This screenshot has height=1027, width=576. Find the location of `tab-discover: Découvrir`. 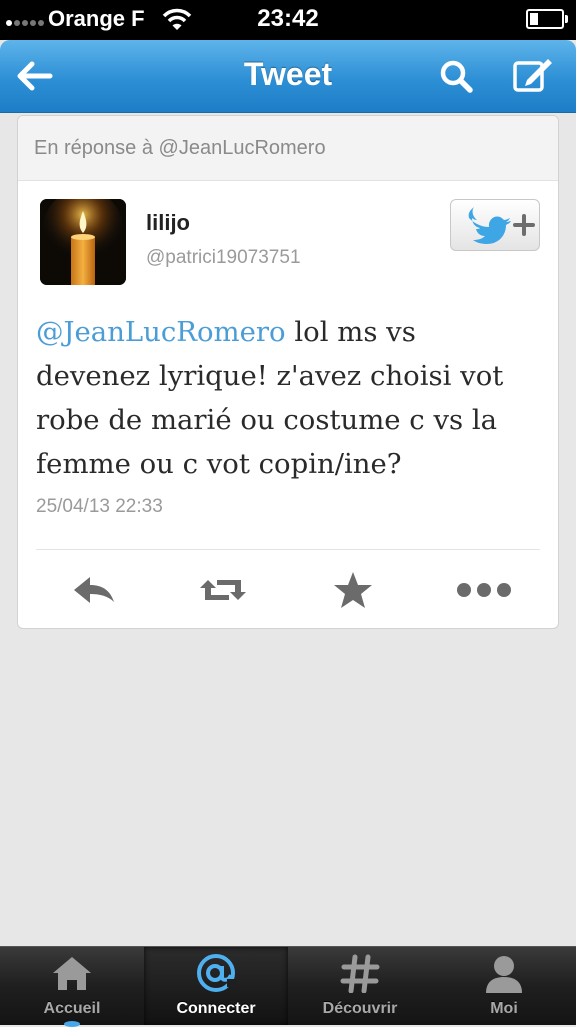

tab-discover: Découvrir is located at coordinates (360, 986).